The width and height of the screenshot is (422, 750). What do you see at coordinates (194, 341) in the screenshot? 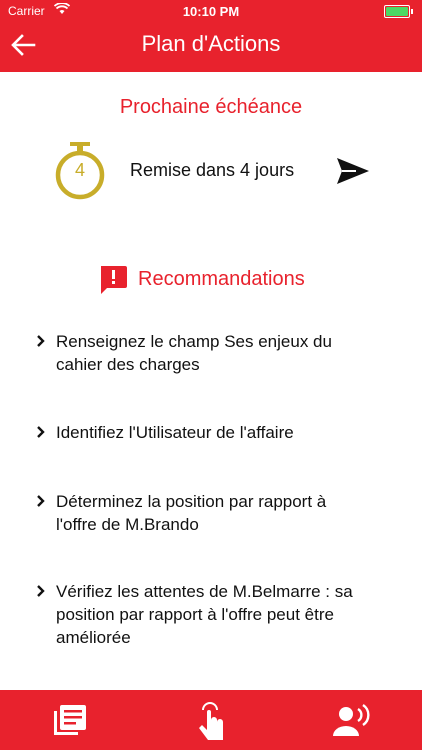
I see `item-line: Renseignez le champ Ses enjeux du` at bounding box center [194, 341].